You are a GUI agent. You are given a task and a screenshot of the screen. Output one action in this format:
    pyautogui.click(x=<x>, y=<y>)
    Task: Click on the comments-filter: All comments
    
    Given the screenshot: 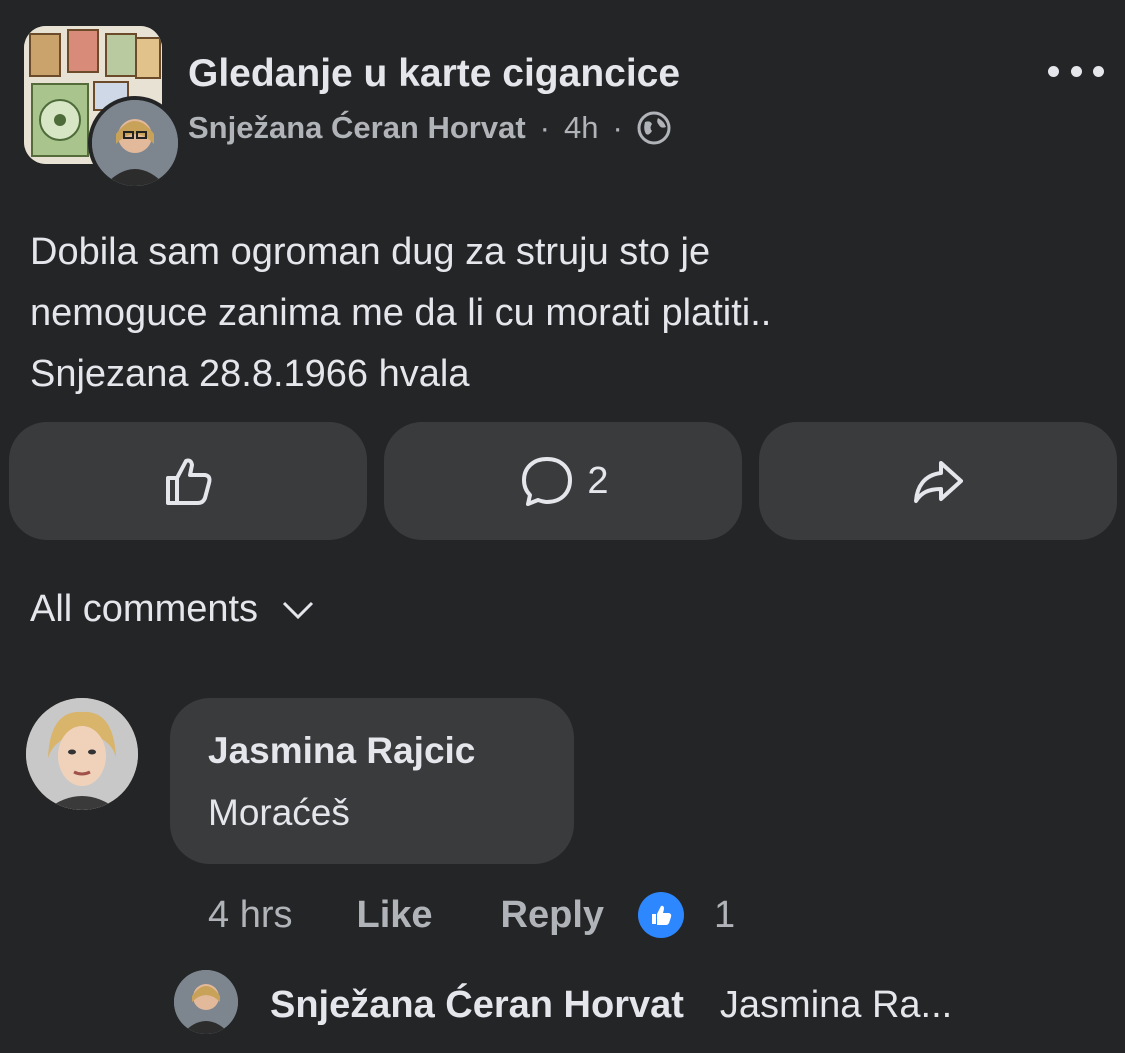 What is the action you would take?
    pyautogui.click(x=174, y=609)
    